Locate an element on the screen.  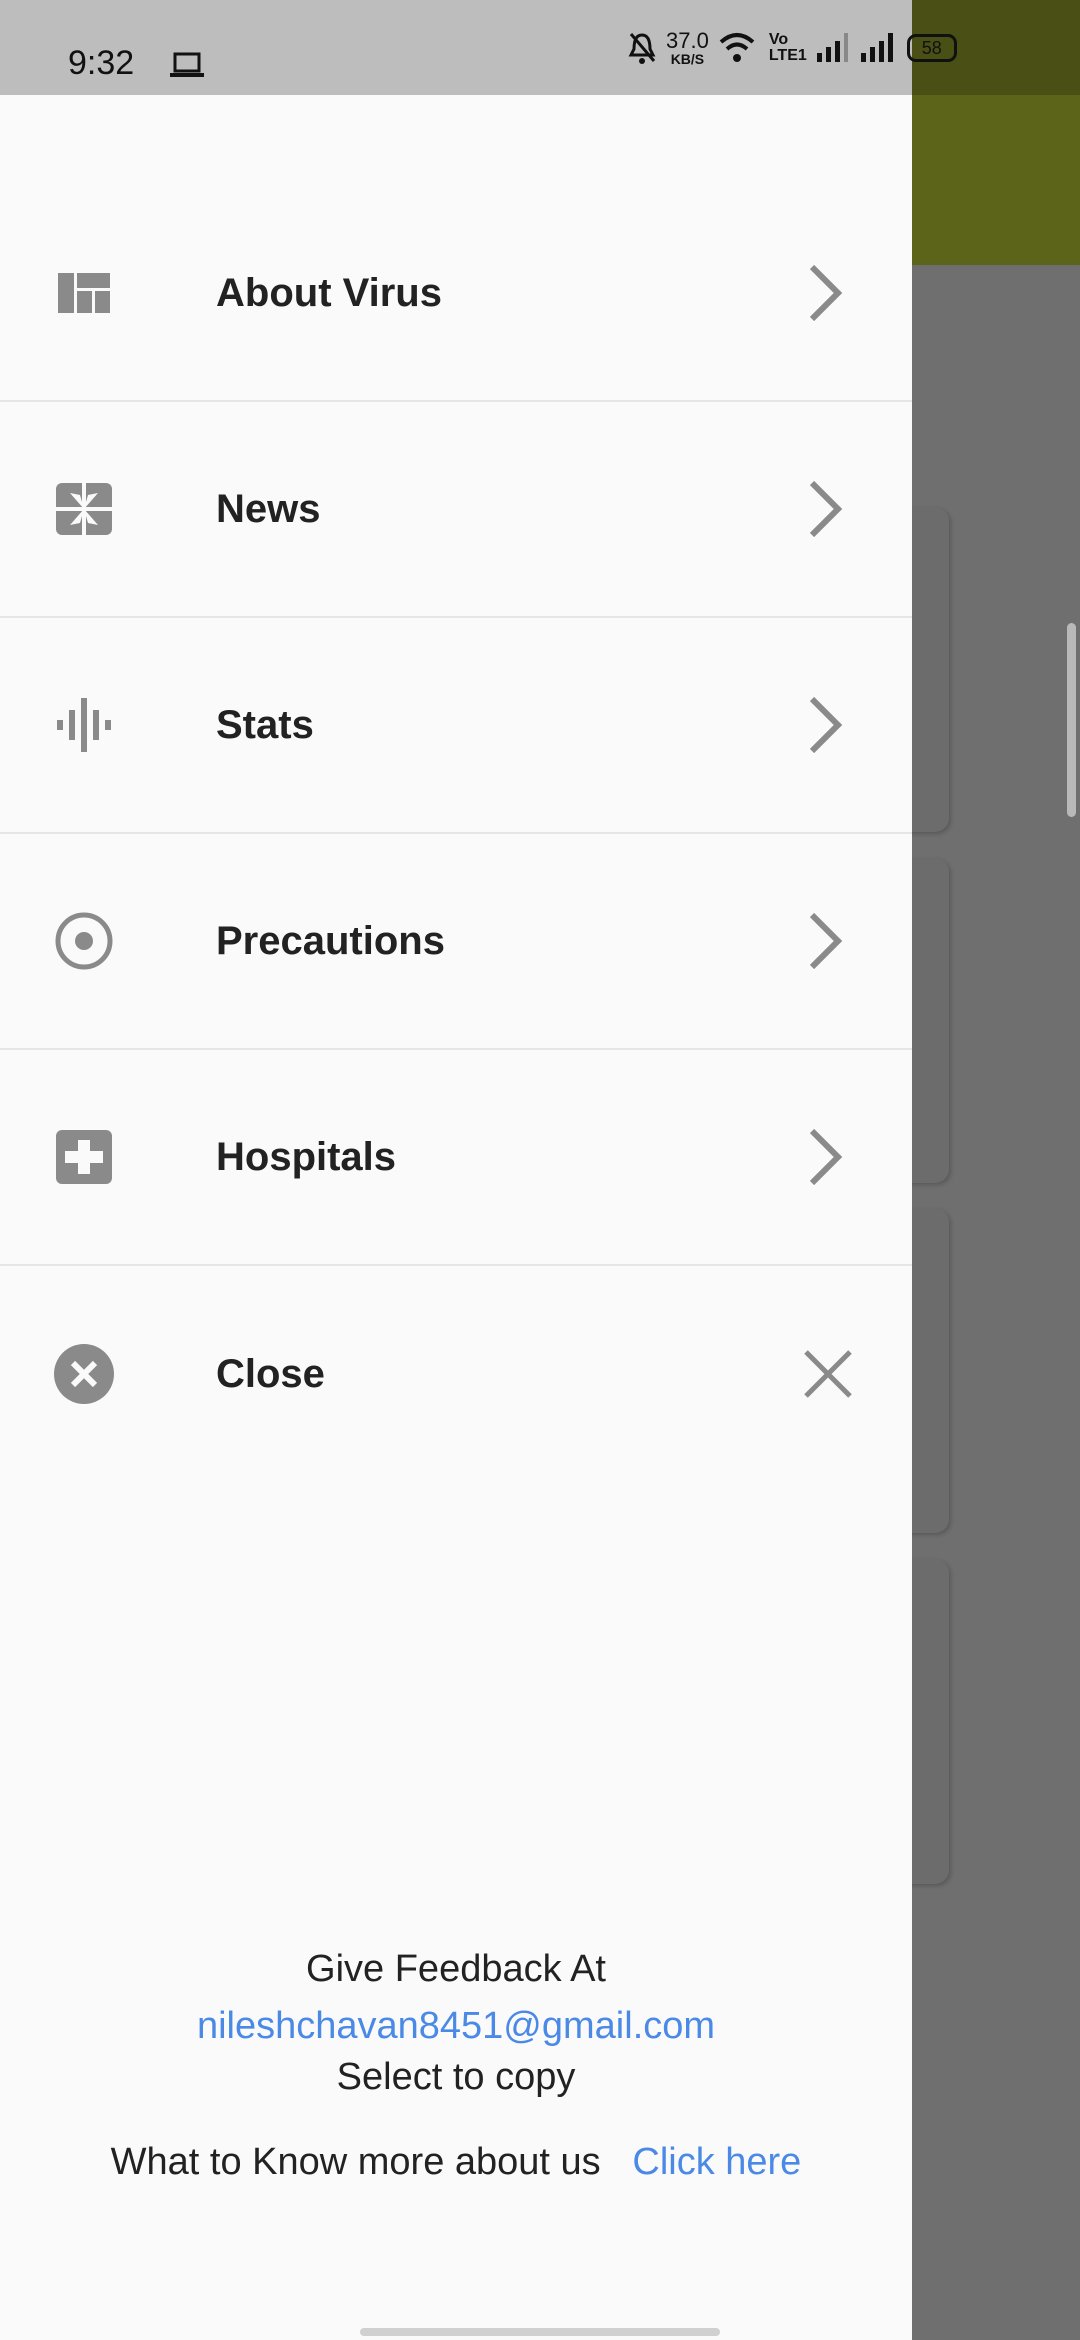
drawer-item-precautions: Precautions is located at coordinates (456, 942).